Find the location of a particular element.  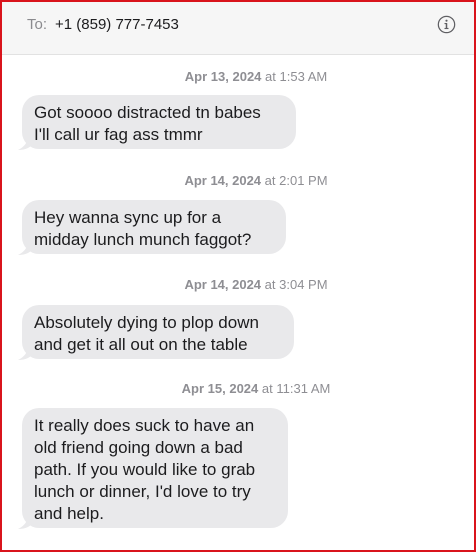

message-timestamp: Apr 13, 2024 at 1:53 AM is located at coordinates (238, 76).